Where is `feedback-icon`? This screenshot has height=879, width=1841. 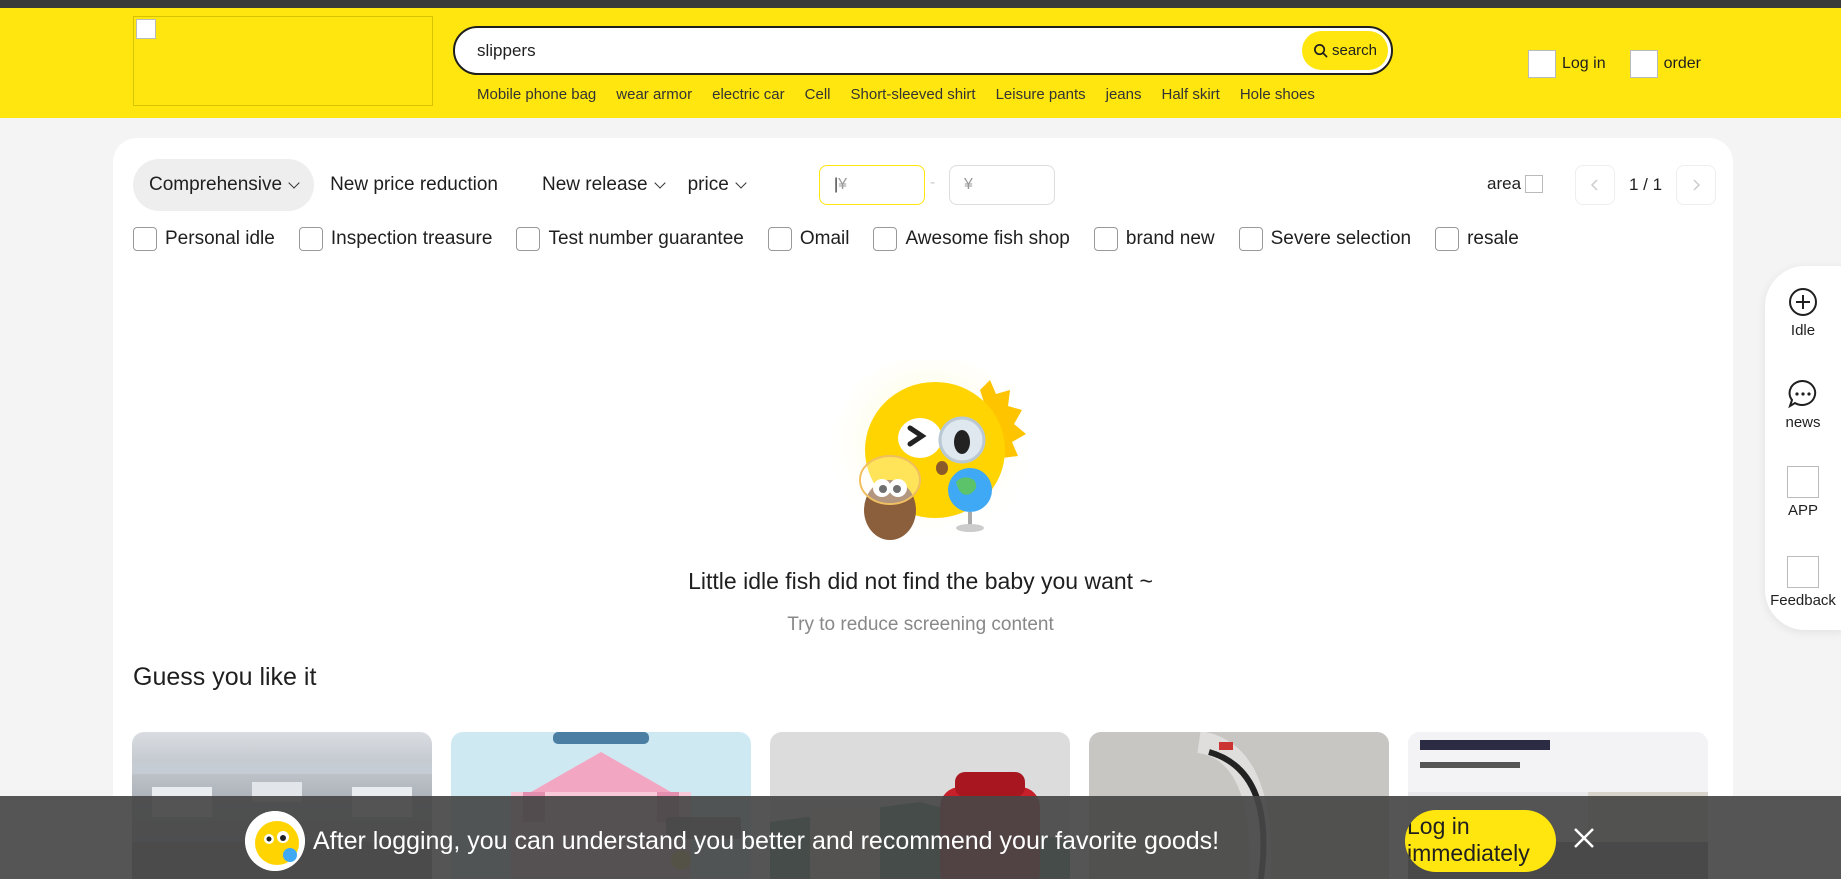 feedback-icon is located at coordinates (1803, 572).